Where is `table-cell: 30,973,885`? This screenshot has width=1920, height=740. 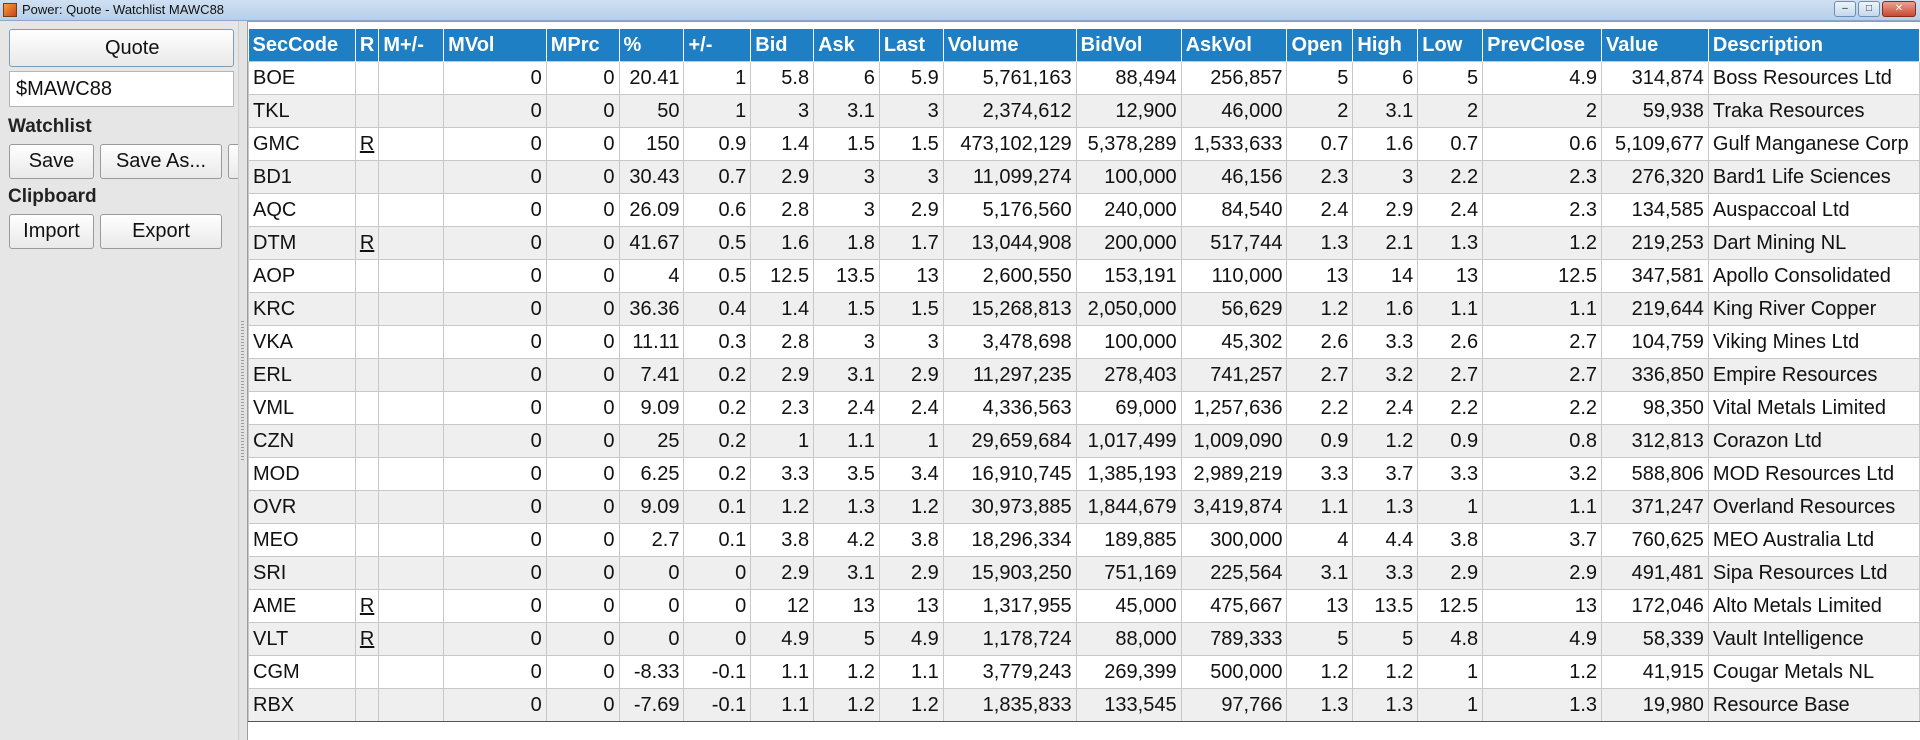
table-cell: 30,973,885 is located at coordinates (1009, 507).